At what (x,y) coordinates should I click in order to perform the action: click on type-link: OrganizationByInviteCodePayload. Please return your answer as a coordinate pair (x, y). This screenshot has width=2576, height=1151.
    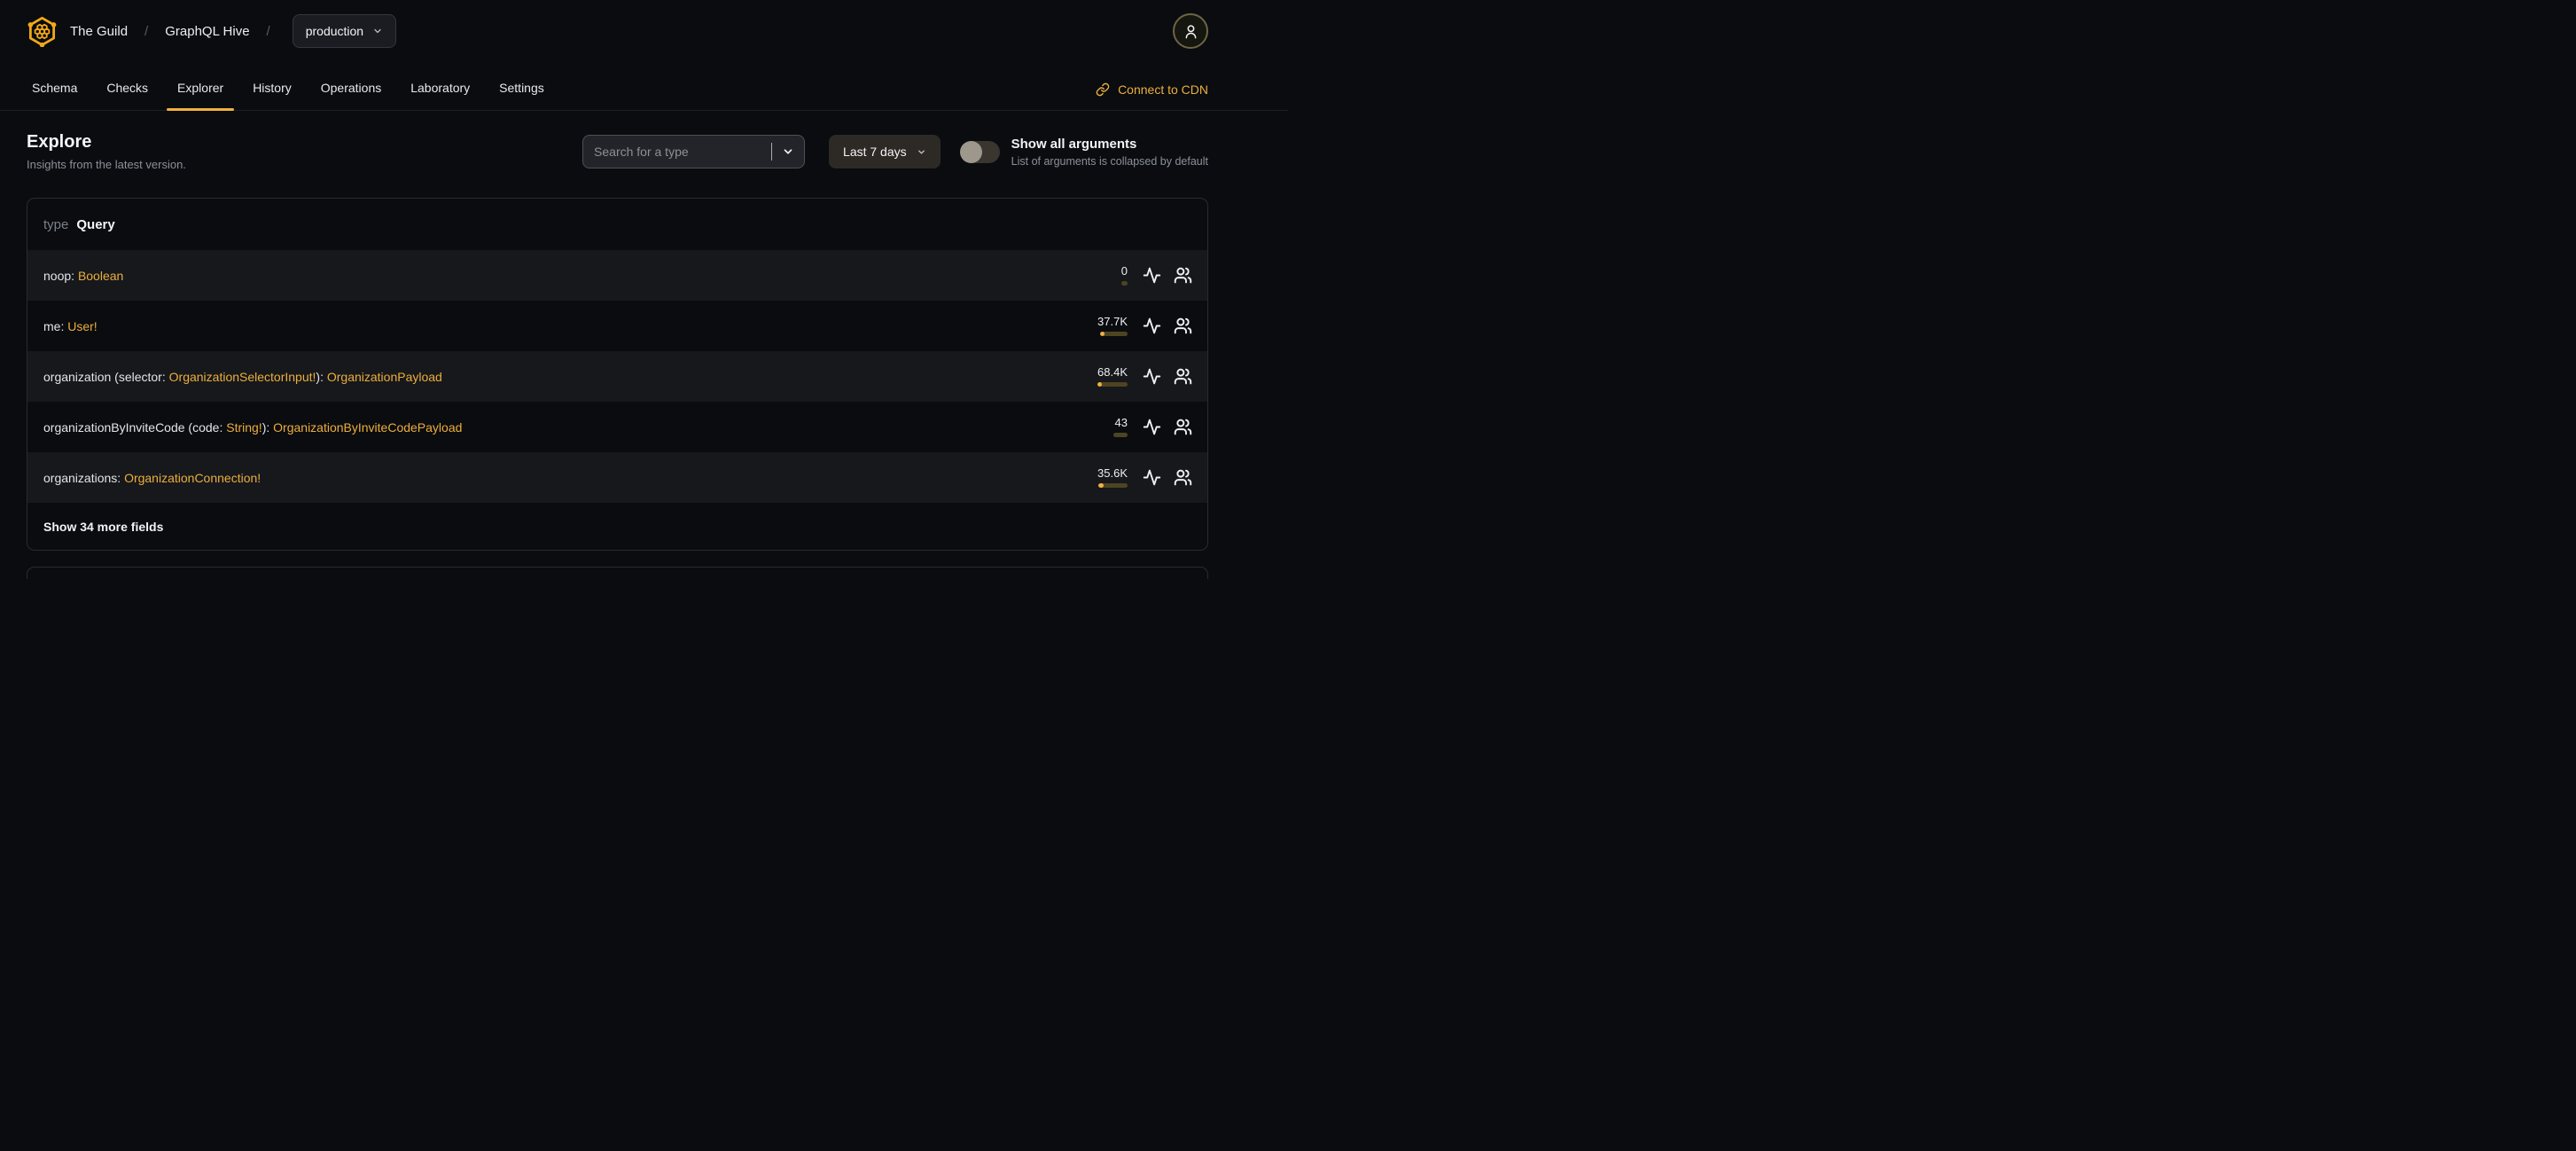
    Looking at the image, I should click on (367, 427).